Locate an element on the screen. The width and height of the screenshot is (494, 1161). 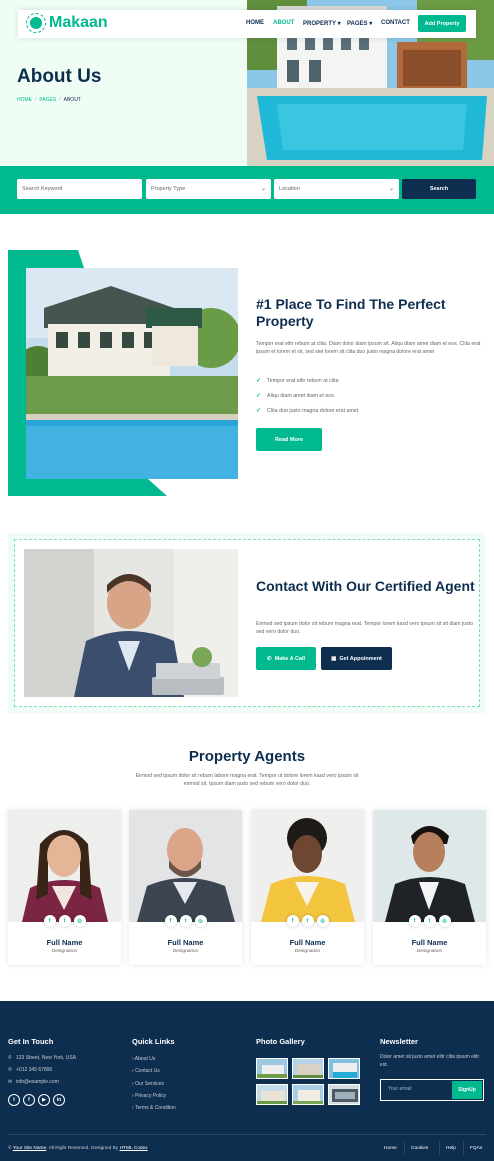
footer-bottom-home: Home is located at coordinates (390, 1148).